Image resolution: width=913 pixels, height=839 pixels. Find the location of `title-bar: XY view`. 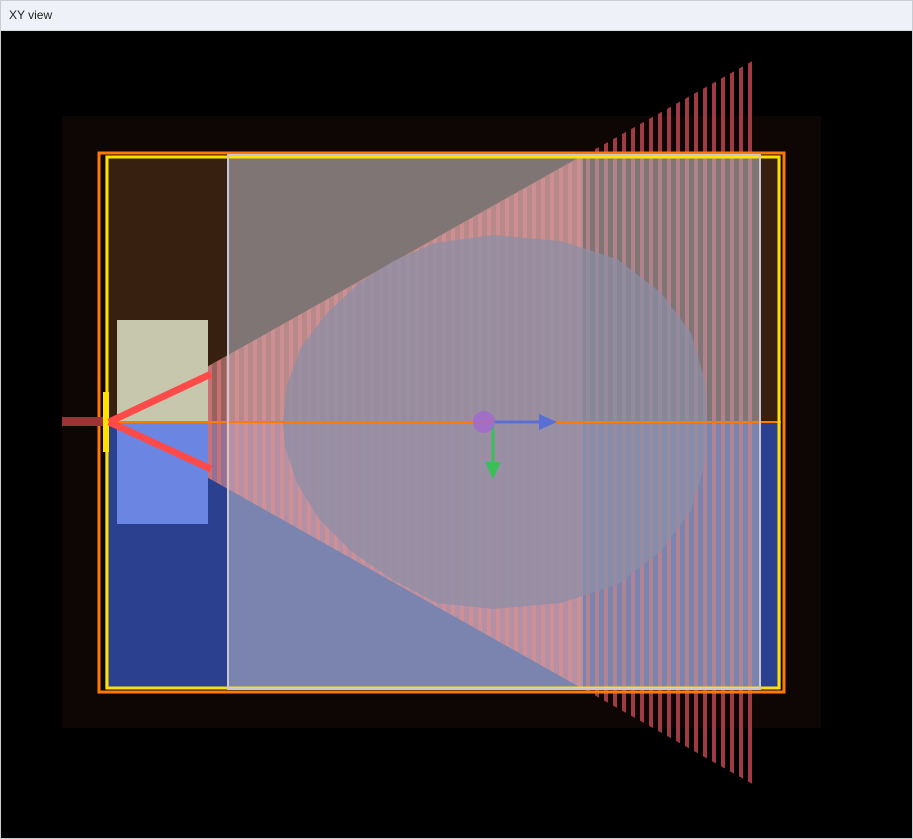

title-bar: XY view is located at coordinates (456, 16).